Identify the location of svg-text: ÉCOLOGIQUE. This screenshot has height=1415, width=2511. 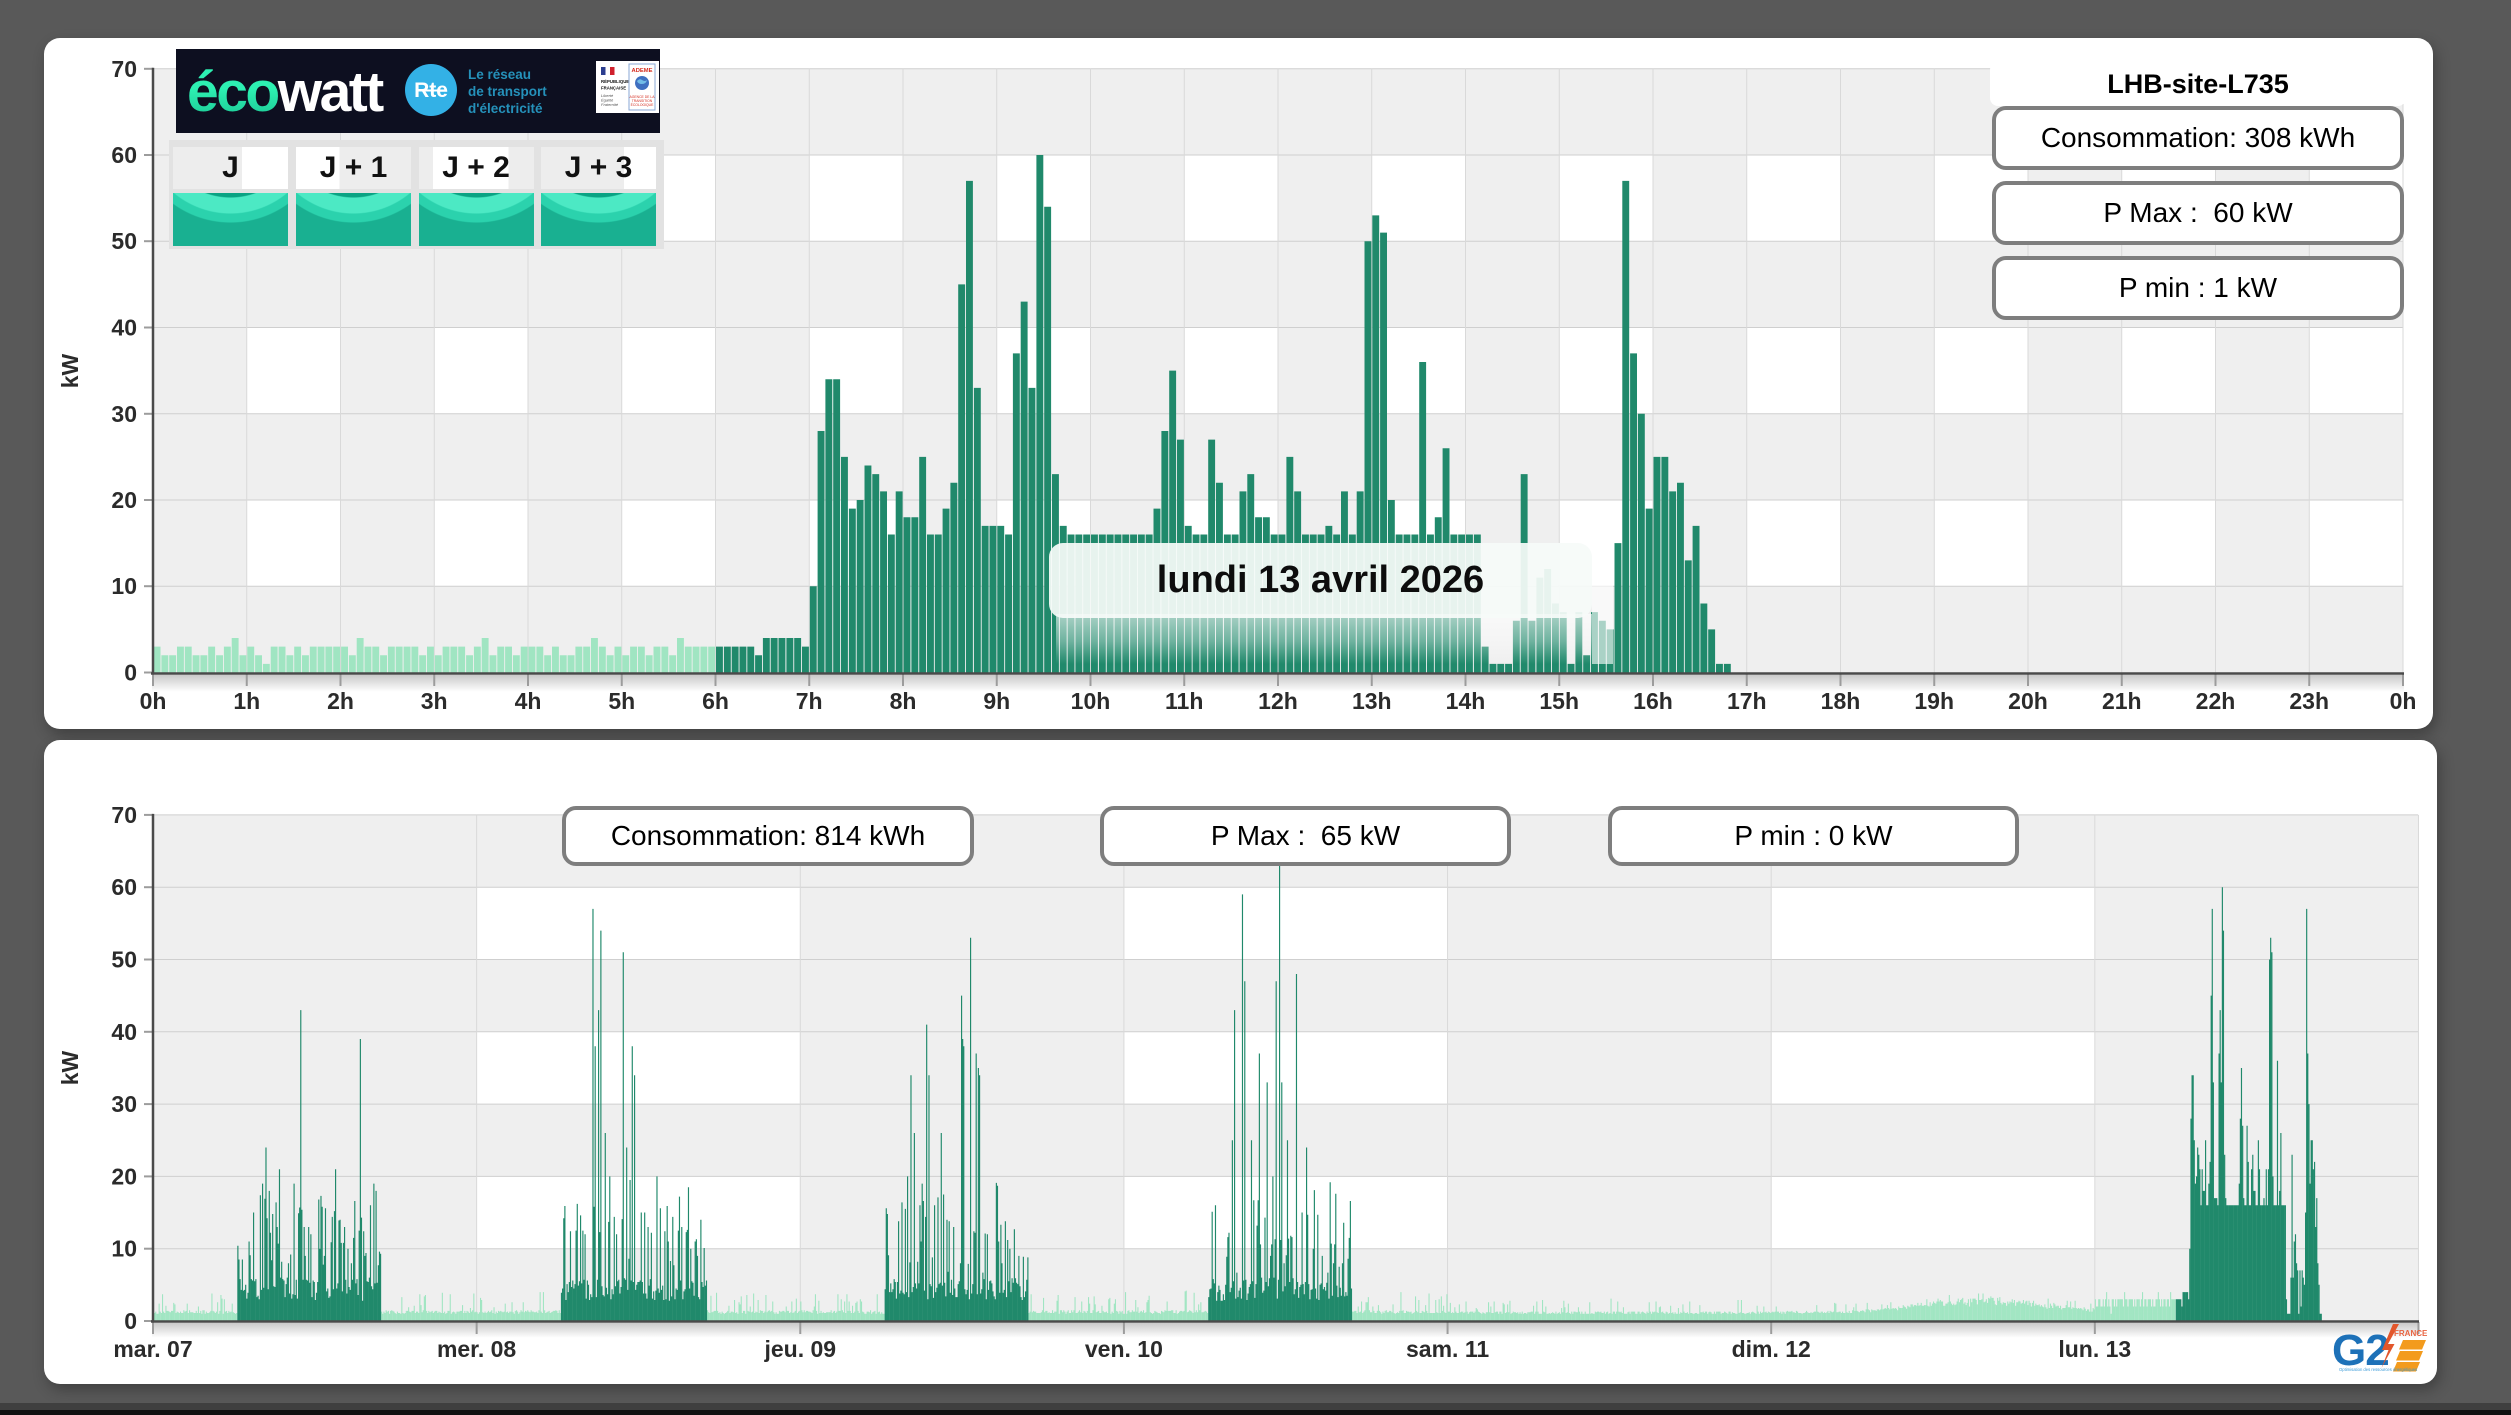
(643, 104).